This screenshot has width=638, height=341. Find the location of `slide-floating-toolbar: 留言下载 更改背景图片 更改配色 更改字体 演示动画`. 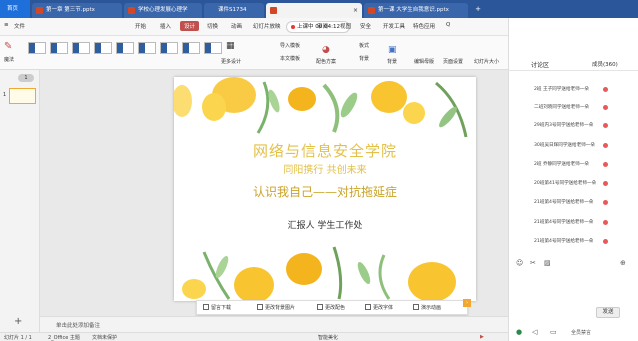

slide-floating-toolbar: 留言下载 更改背景图片 更改配色 更改字体 演示动画 is located at coordinates (332, 307).